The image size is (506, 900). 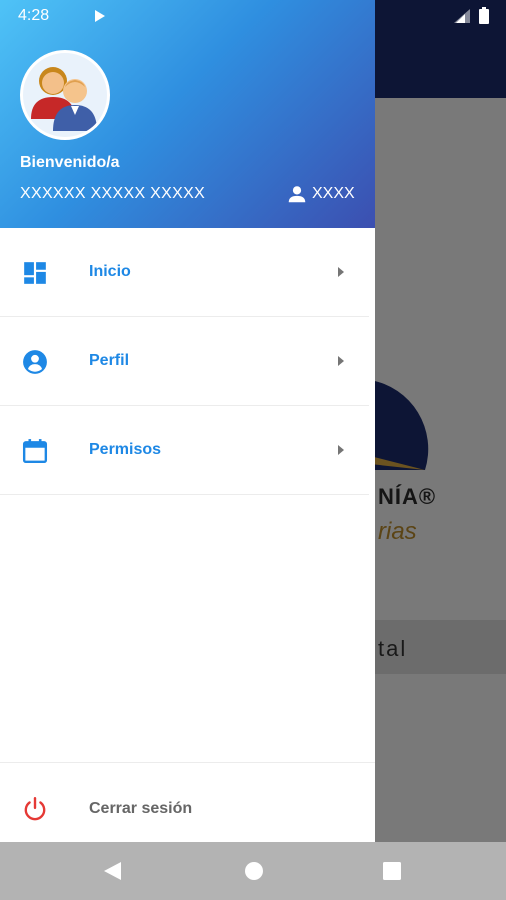 What do you see at coordinates (184, 272) in the screenshot?
I see `menu-item-inicio: Inicio` at bounding box center [184, 272].